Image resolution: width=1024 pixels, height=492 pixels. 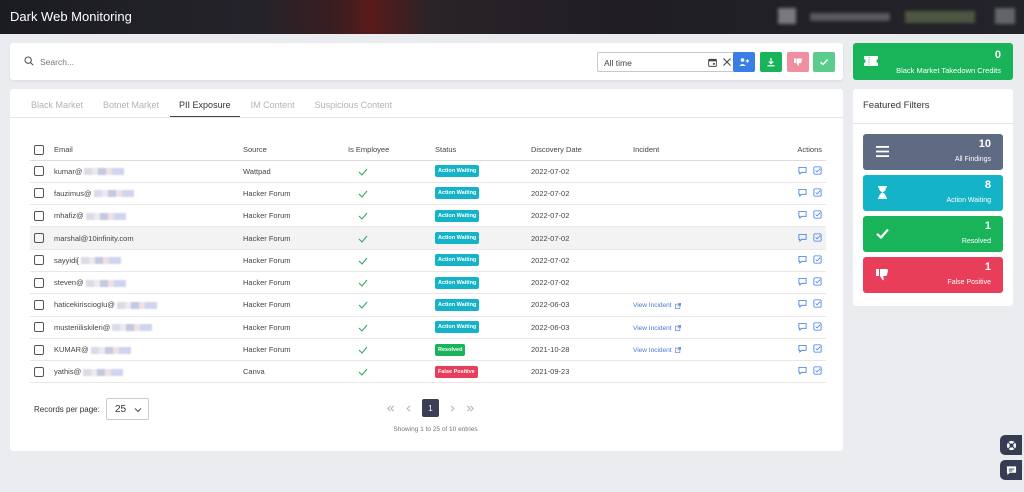 What do you see at coordinates (933, 234) in the screenshot?
I see `filter-resolved: 1 Resolved` at bounding box center [933, 234].